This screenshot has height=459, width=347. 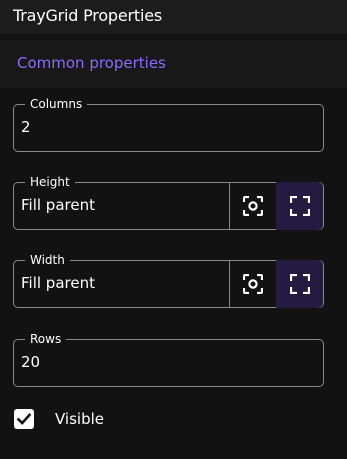 What do you see at coordinates (50, 182) in the screenshot?
I see `height-label: Height` at bounding box center [50, 182].